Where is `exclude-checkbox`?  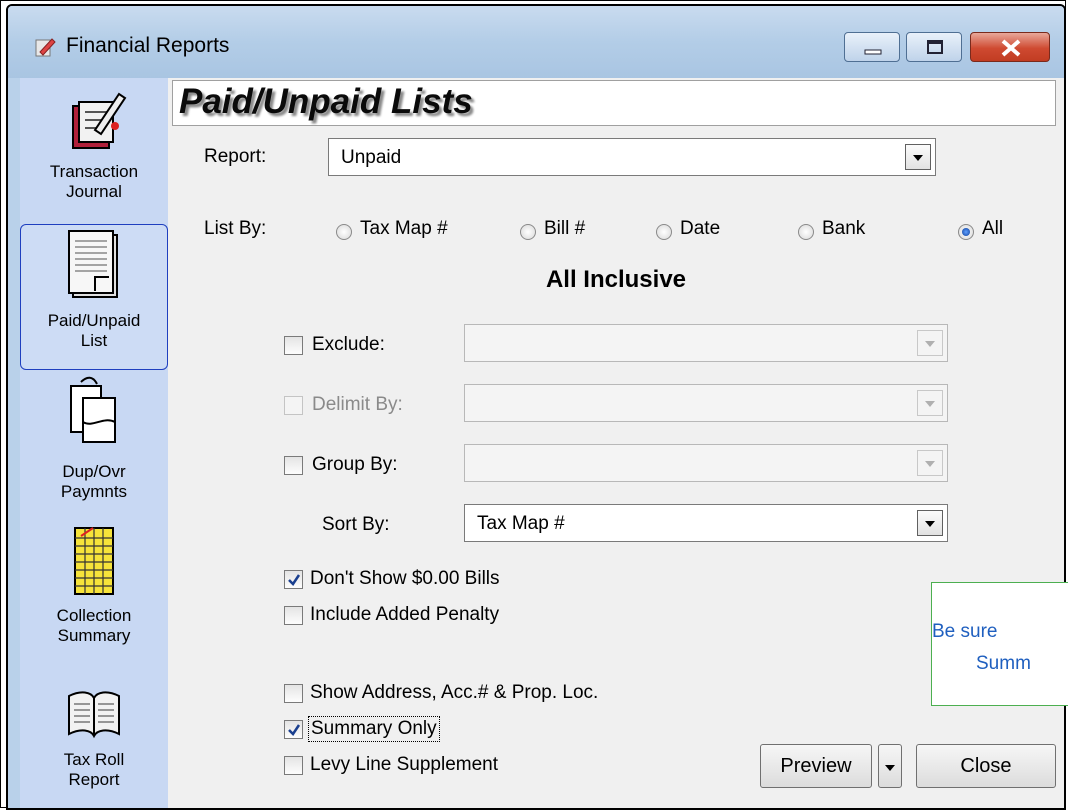 exclude-checkbox is located at coordinates (293, 345).